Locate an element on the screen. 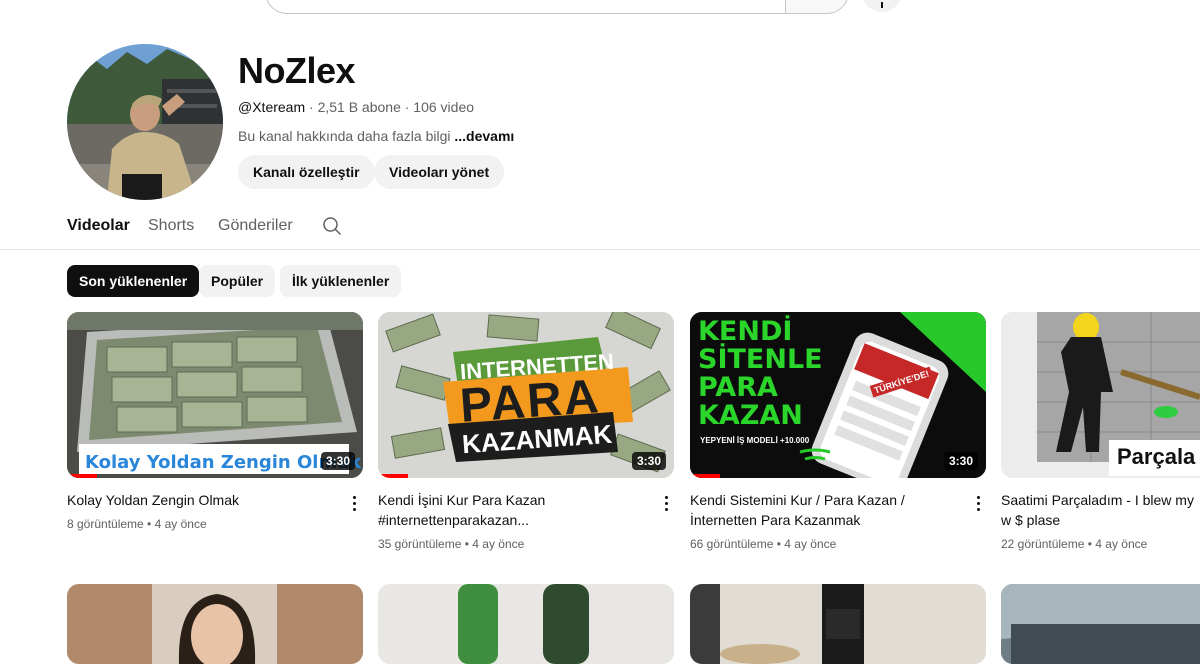 The height and width of the screenshot is (664, 1200). search-button is located at coordinates (817, 7).